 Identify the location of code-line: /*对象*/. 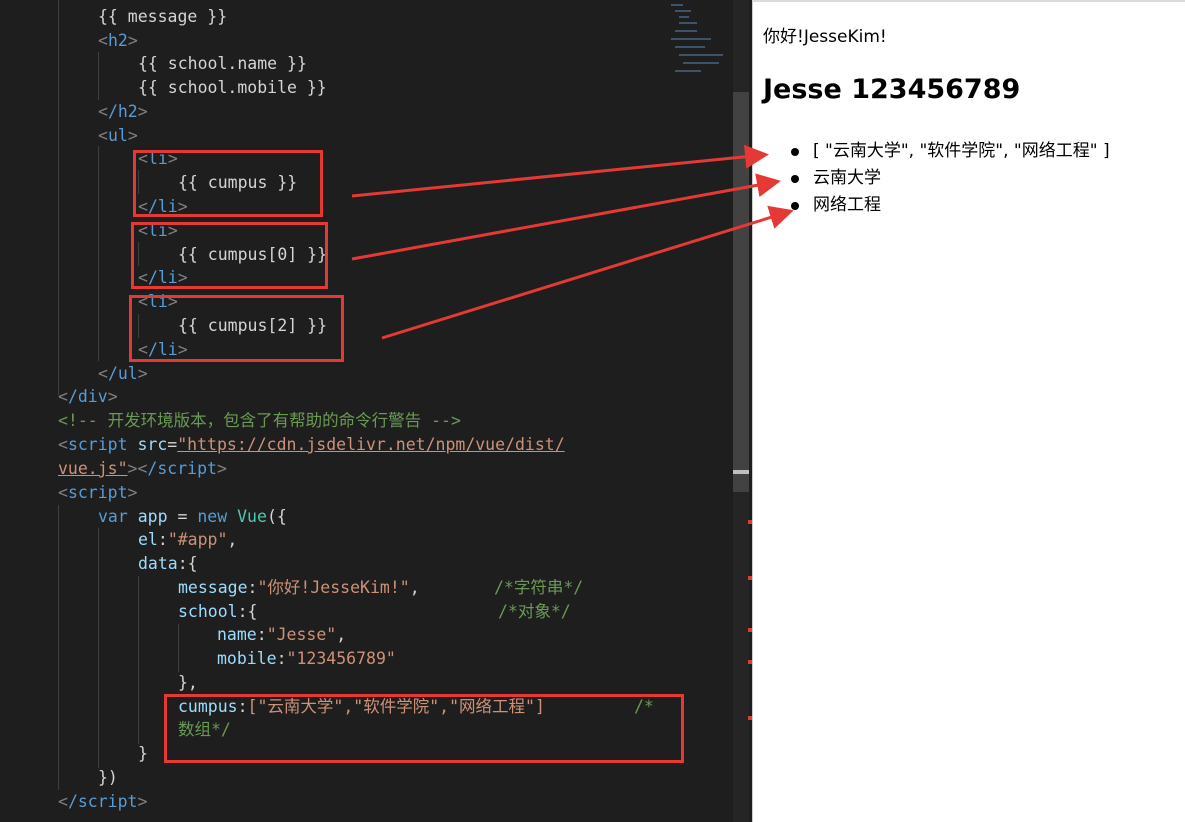
(534, 612).